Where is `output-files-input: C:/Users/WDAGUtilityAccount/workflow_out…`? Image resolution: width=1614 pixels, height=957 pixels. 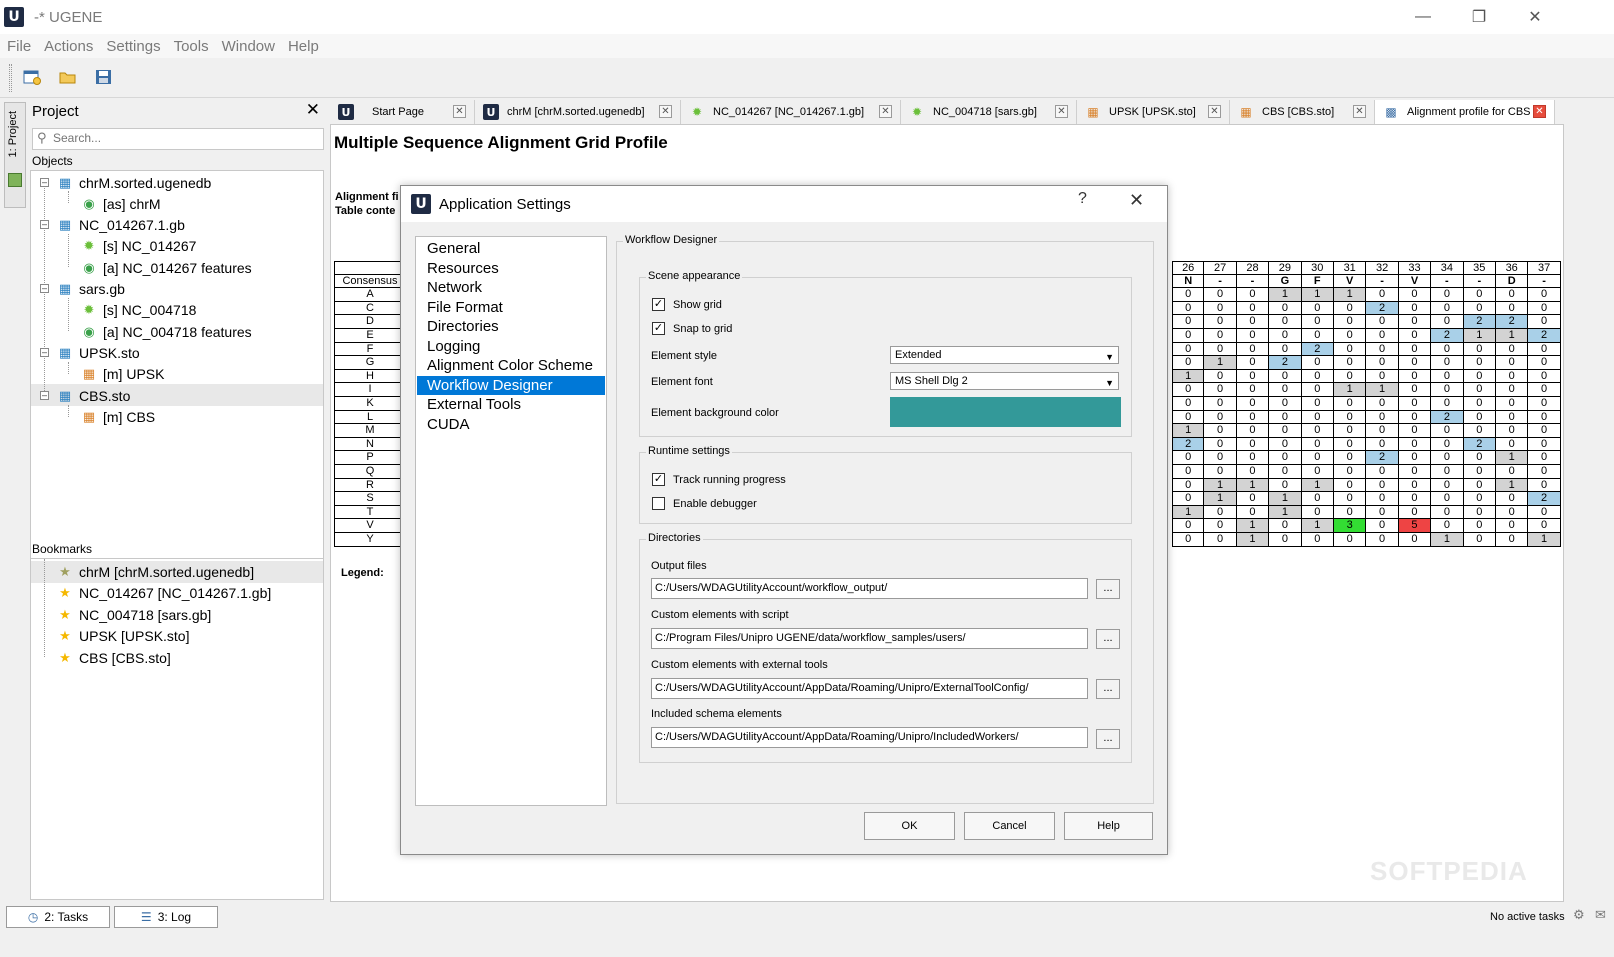 output-files-input: C:/Users/WDAGUtilityAccount/workflow_out… is located at coordinates (869, 588).